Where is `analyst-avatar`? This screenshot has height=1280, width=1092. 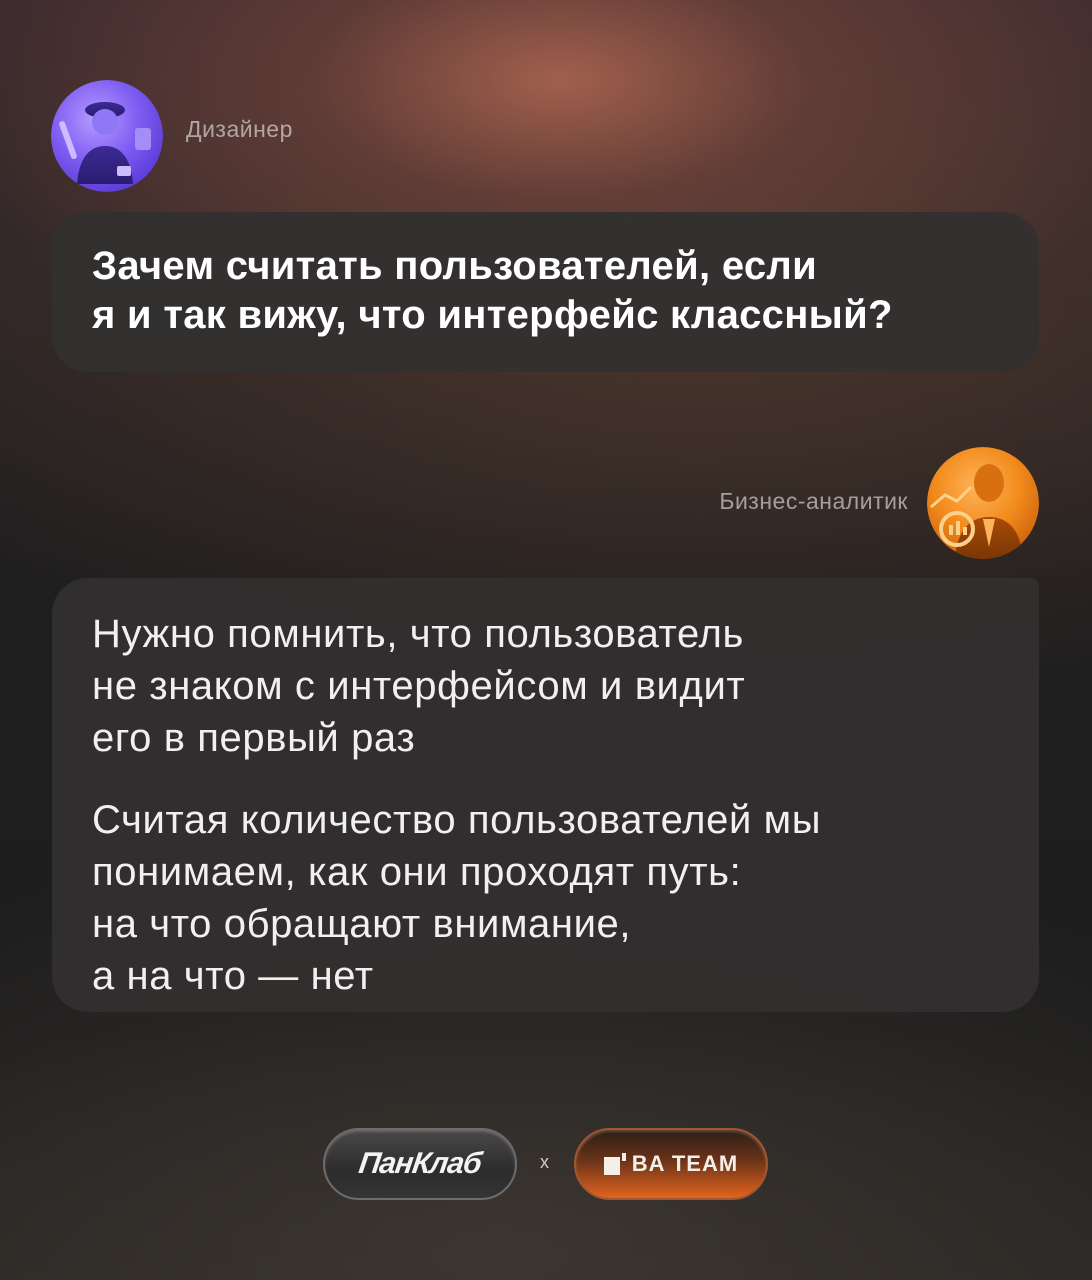 analyst-avatar is located at coordinates (983, 503).